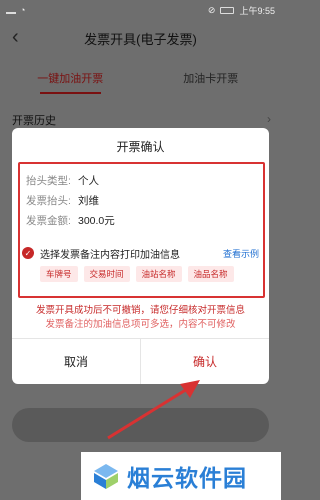  Describe the element at coordinates (140, 10) in the screenshot. I see `status-bar: ◔ ⊘ 上午9:55` at that location.